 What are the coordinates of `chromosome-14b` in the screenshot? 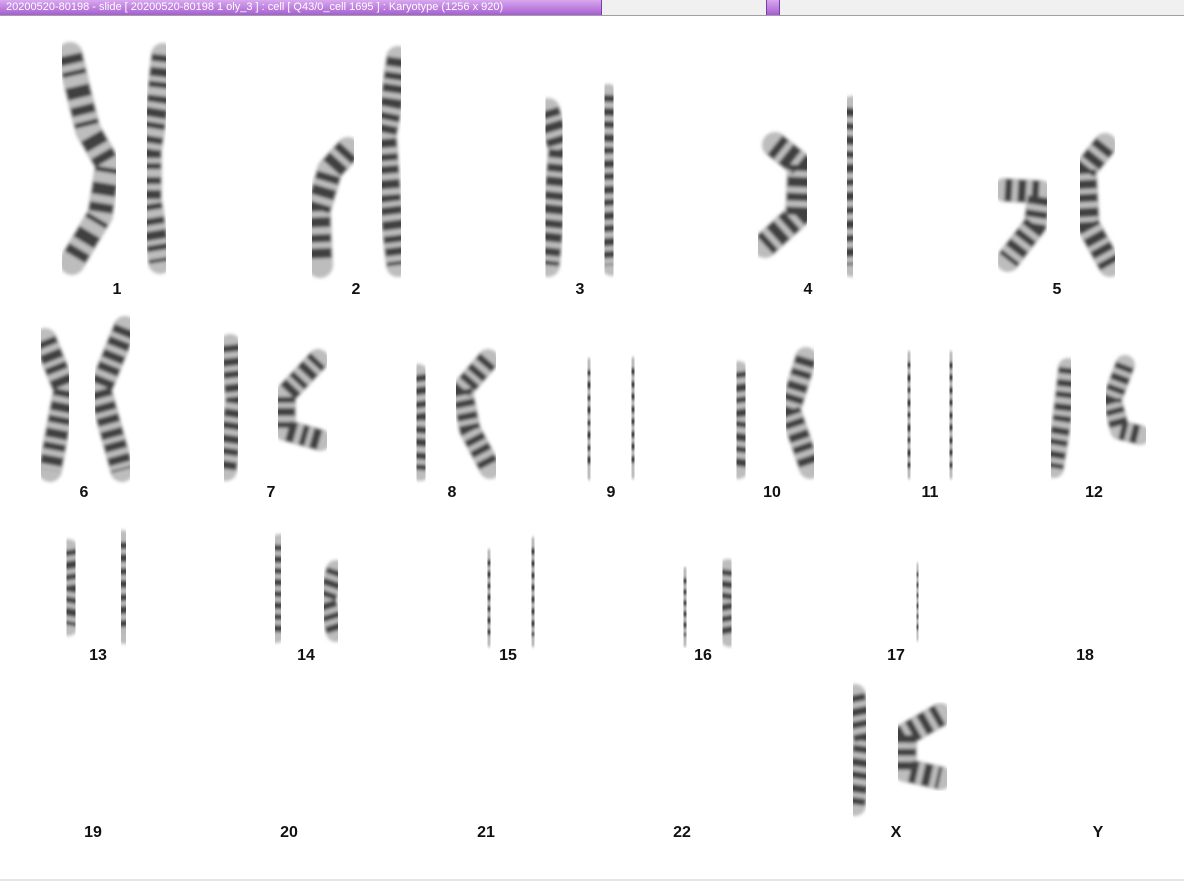 It's located at (331, 601).